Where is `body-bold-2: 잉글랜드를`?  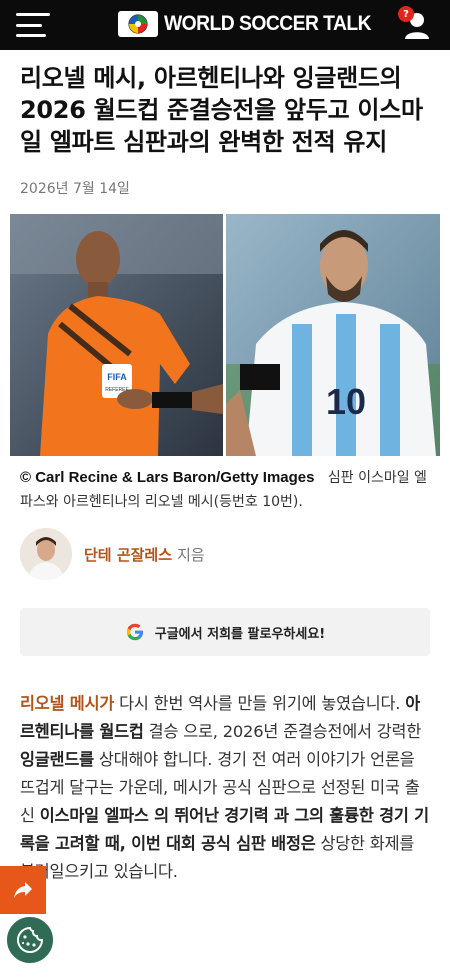
body-bold-2: 잉글랜드를 is located at coordinates (57, 759).